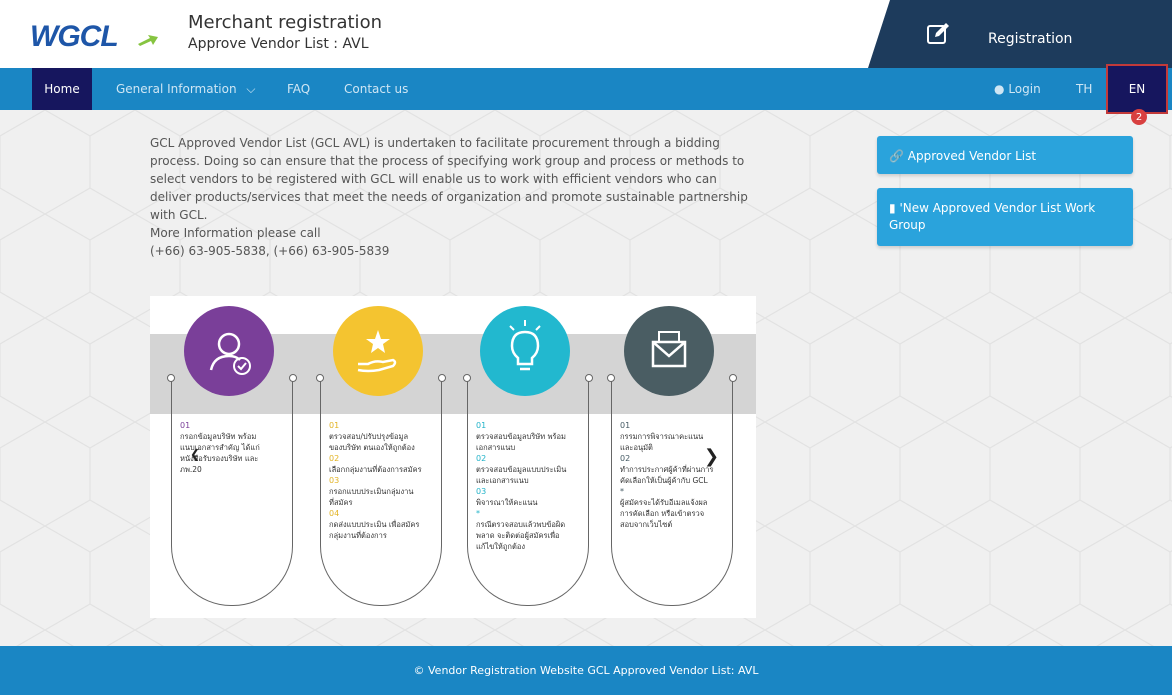 This screenshot has width=1172, height=695. Describe the element at coordinates (251, 89) in the screenshot. I see `chevron-down-icon: ⌵` at that location.